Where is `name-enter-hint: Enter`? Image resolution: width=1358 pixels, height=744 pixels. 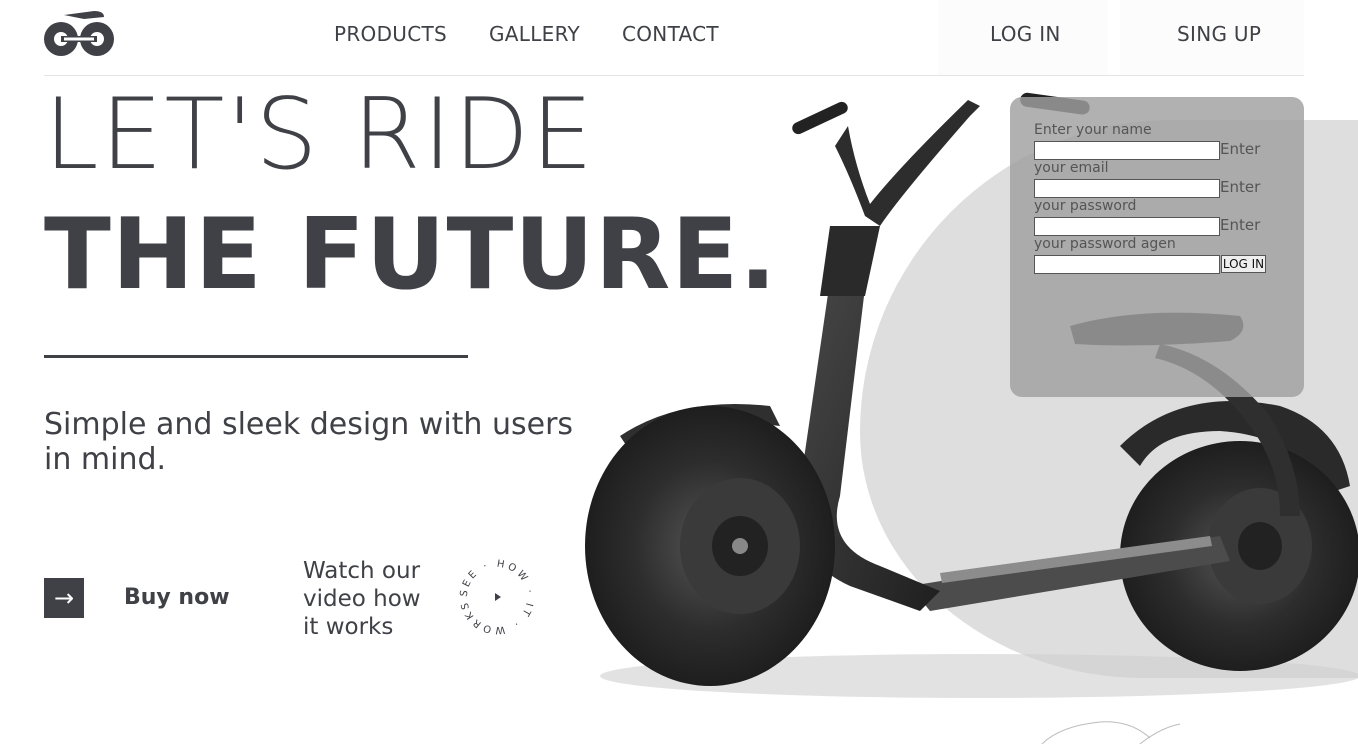 name-enter-hint: Enter is located at coordinates (1240, 149).